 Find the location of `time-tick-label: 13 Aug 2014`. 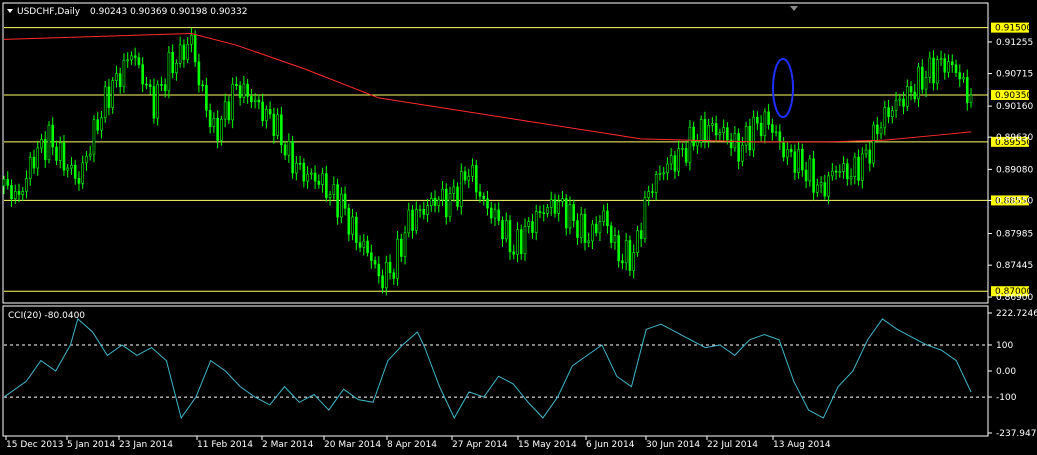

time-tick-label: 13 Aug 2014 is located at coordinates (802, 445).